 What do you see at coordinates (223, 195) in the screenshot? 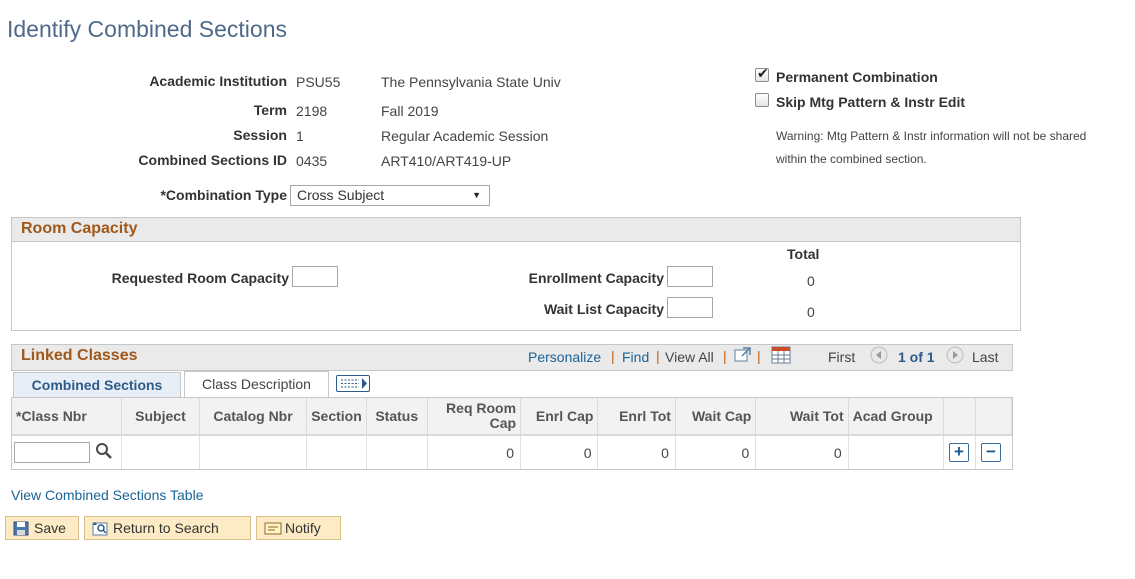
I see `combination-type-label: *Combination Type` at bounding box center [223, 195].